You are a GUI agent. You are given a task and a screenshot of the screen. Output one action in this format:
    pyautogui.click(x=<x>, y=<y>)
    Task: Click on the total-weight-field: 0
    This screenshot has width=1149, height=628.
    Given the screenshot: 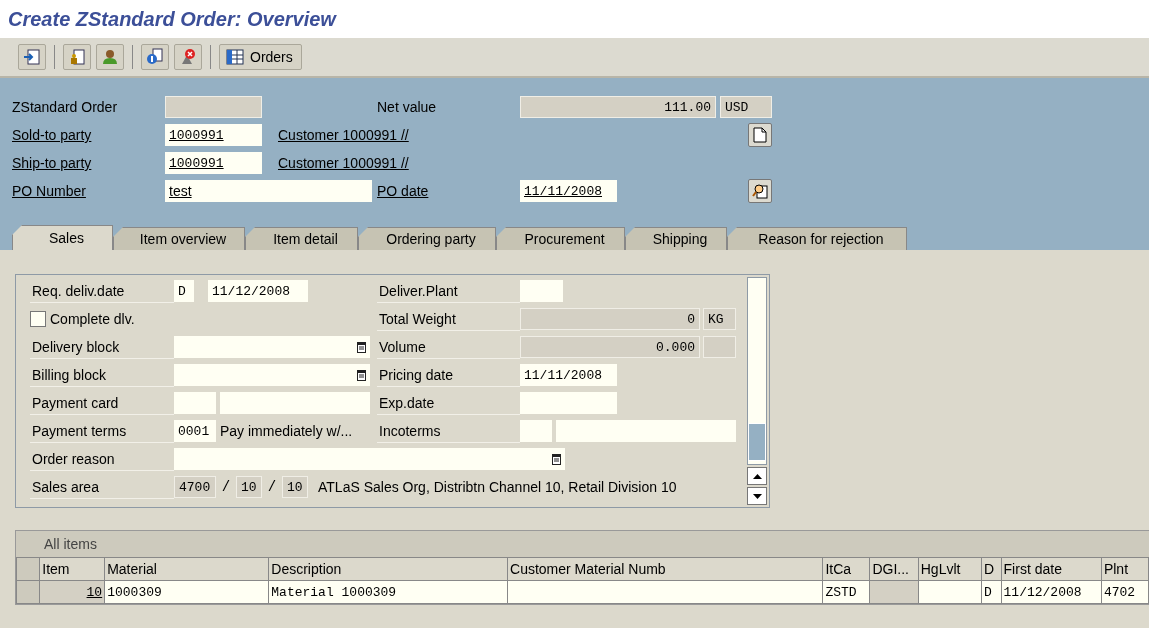 What is the action you would take?
    pyautogui.click(x=610, y=319)
    